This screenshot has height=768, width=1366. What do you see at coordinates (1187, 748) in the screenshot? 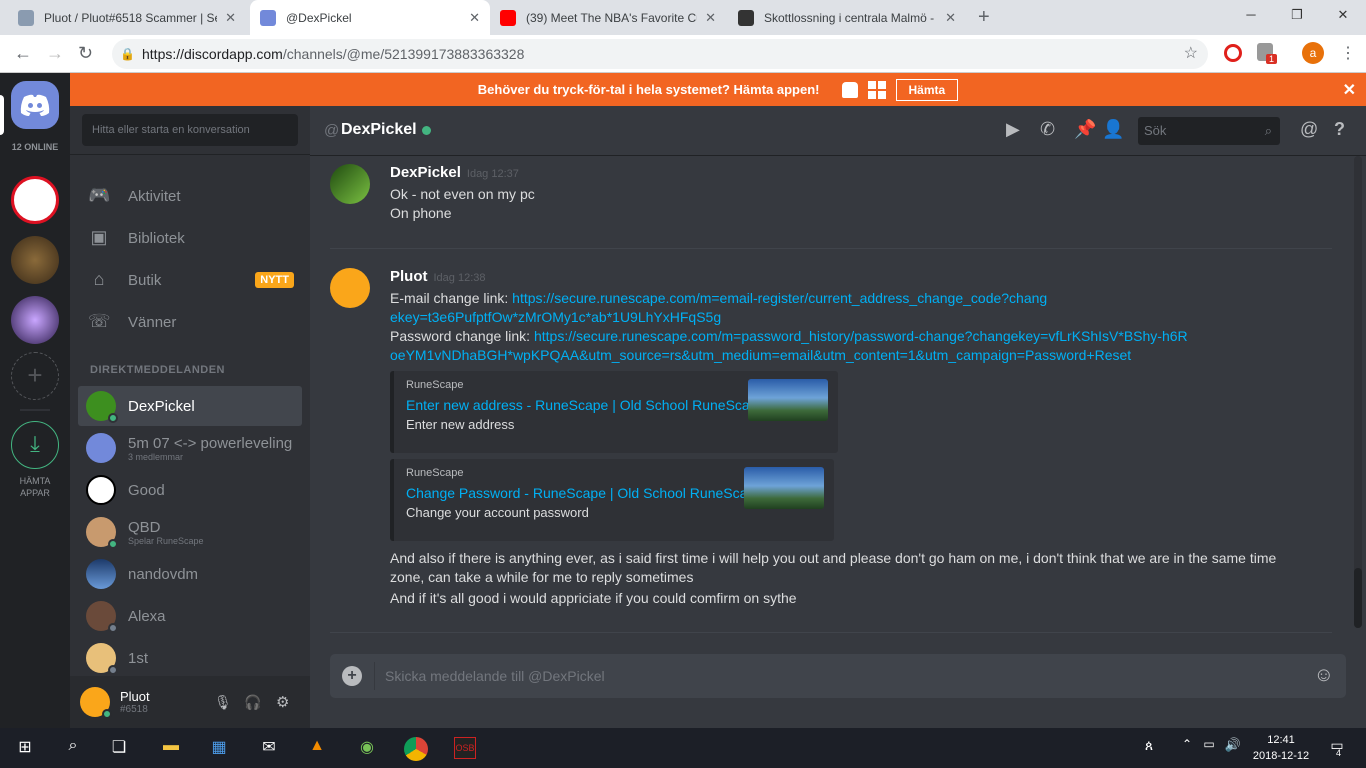
I see `tray-chevron-icon: ⌃` at bounding box center [1187, 748].